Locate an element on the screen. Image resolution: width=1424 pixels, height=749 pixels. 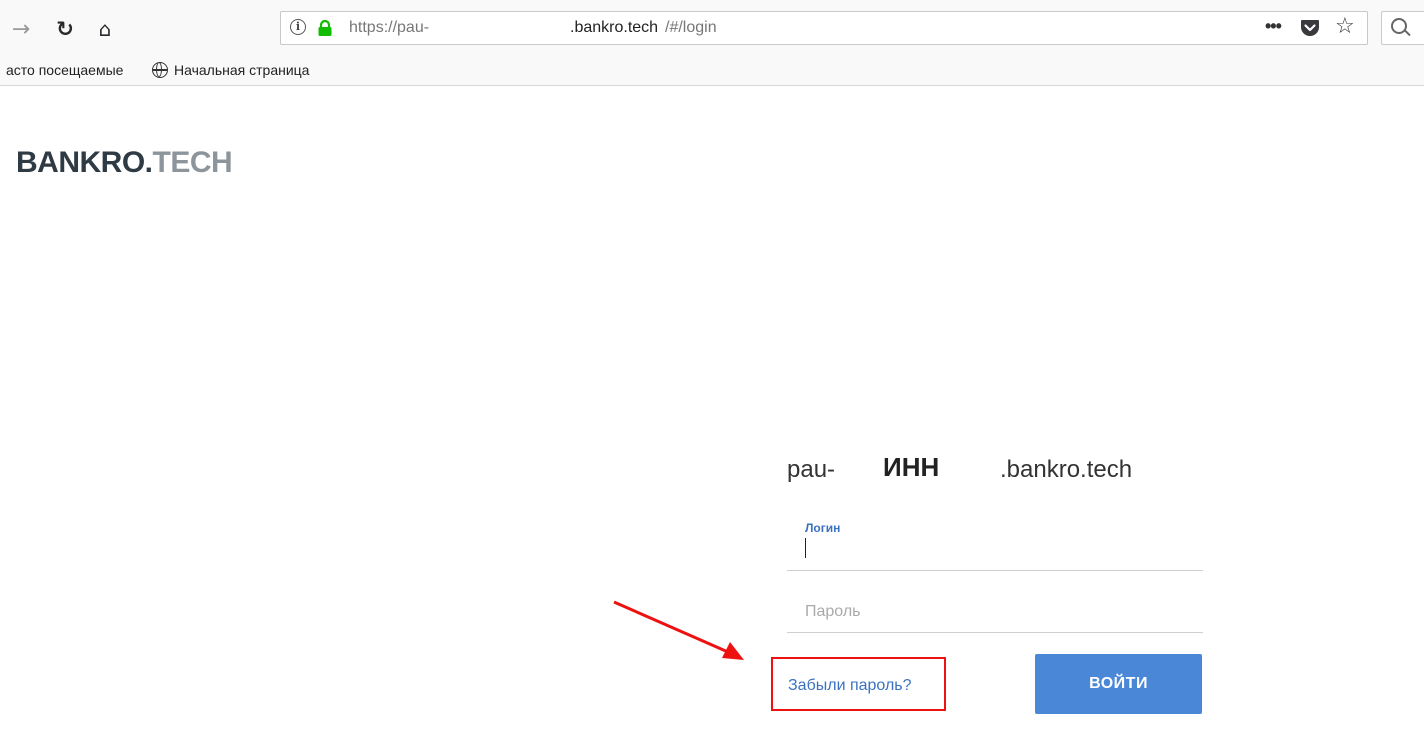
login-field: Логин is located at coordinates (995, 542).